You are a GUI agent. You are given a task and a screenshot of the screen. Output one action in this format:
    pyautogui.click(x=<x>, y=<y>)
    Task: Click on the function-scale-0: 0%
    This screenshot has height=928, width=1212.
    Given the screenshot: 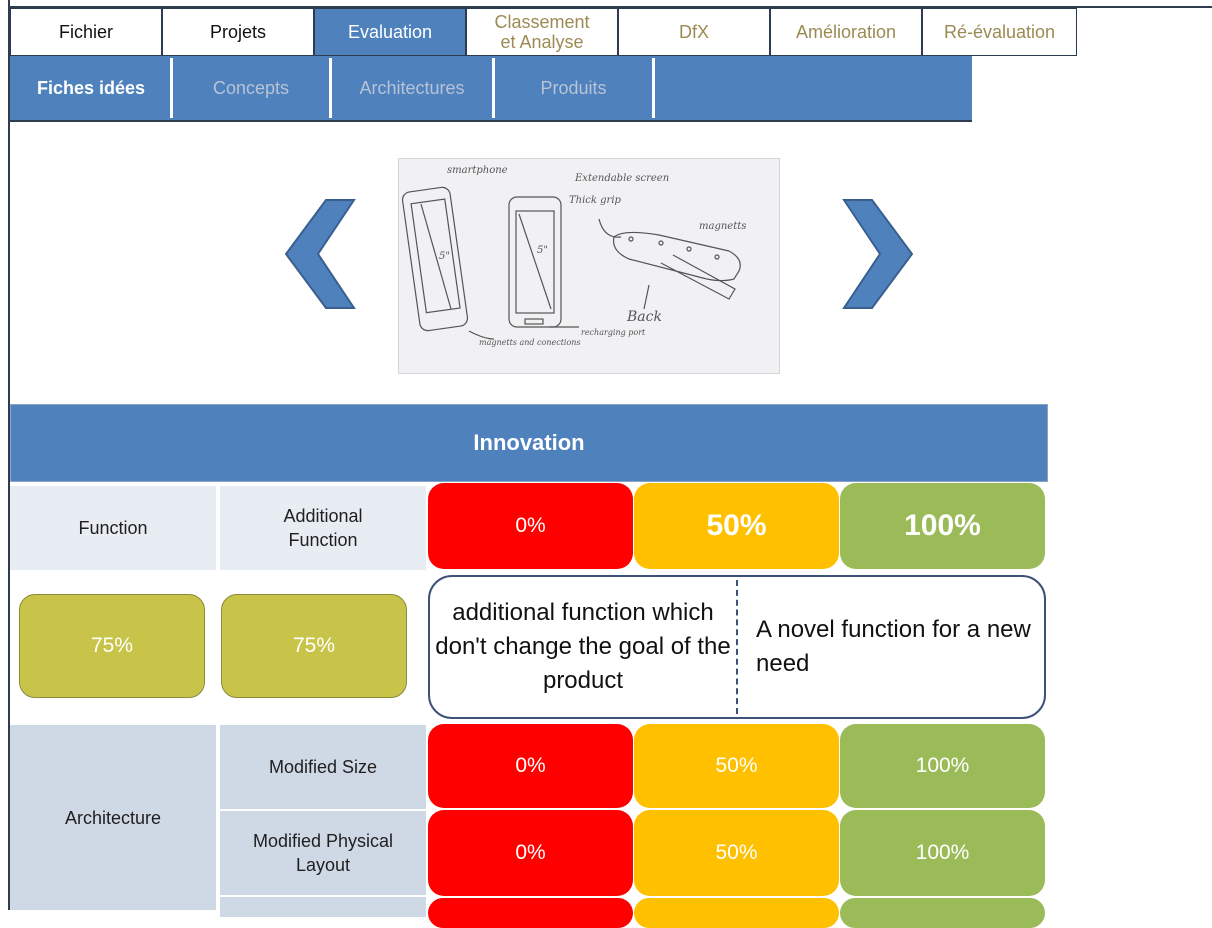 What is the action you would take?
    pyautogui.click(x=530, y=526)
    